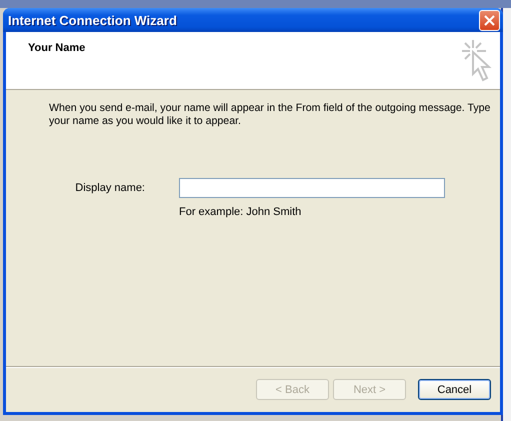  Describe the element at coordinates (109, 188) in the screenshot. I see `field-label: Display name:` at that location.